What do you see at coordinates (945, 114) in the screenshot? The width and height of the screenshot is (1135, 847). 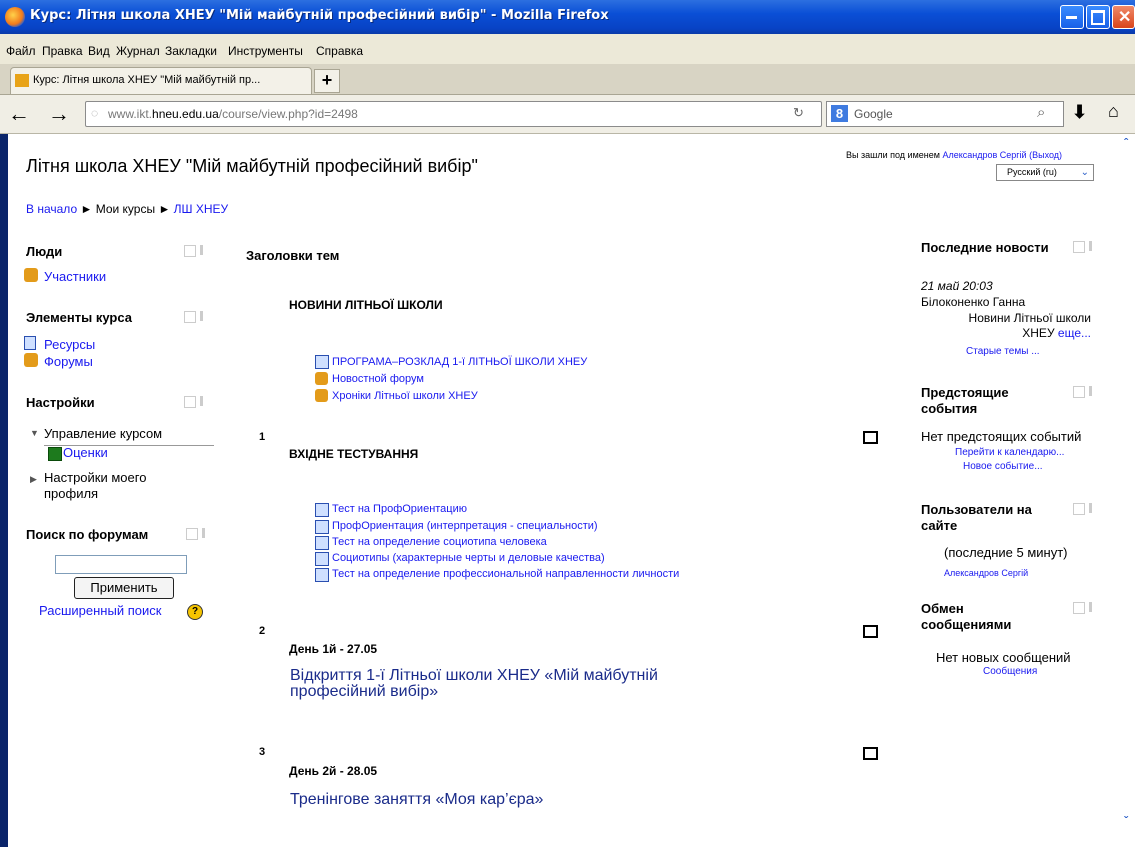 I see `search-bar: 8 Google ⌕` at bounding box center [945, 114].